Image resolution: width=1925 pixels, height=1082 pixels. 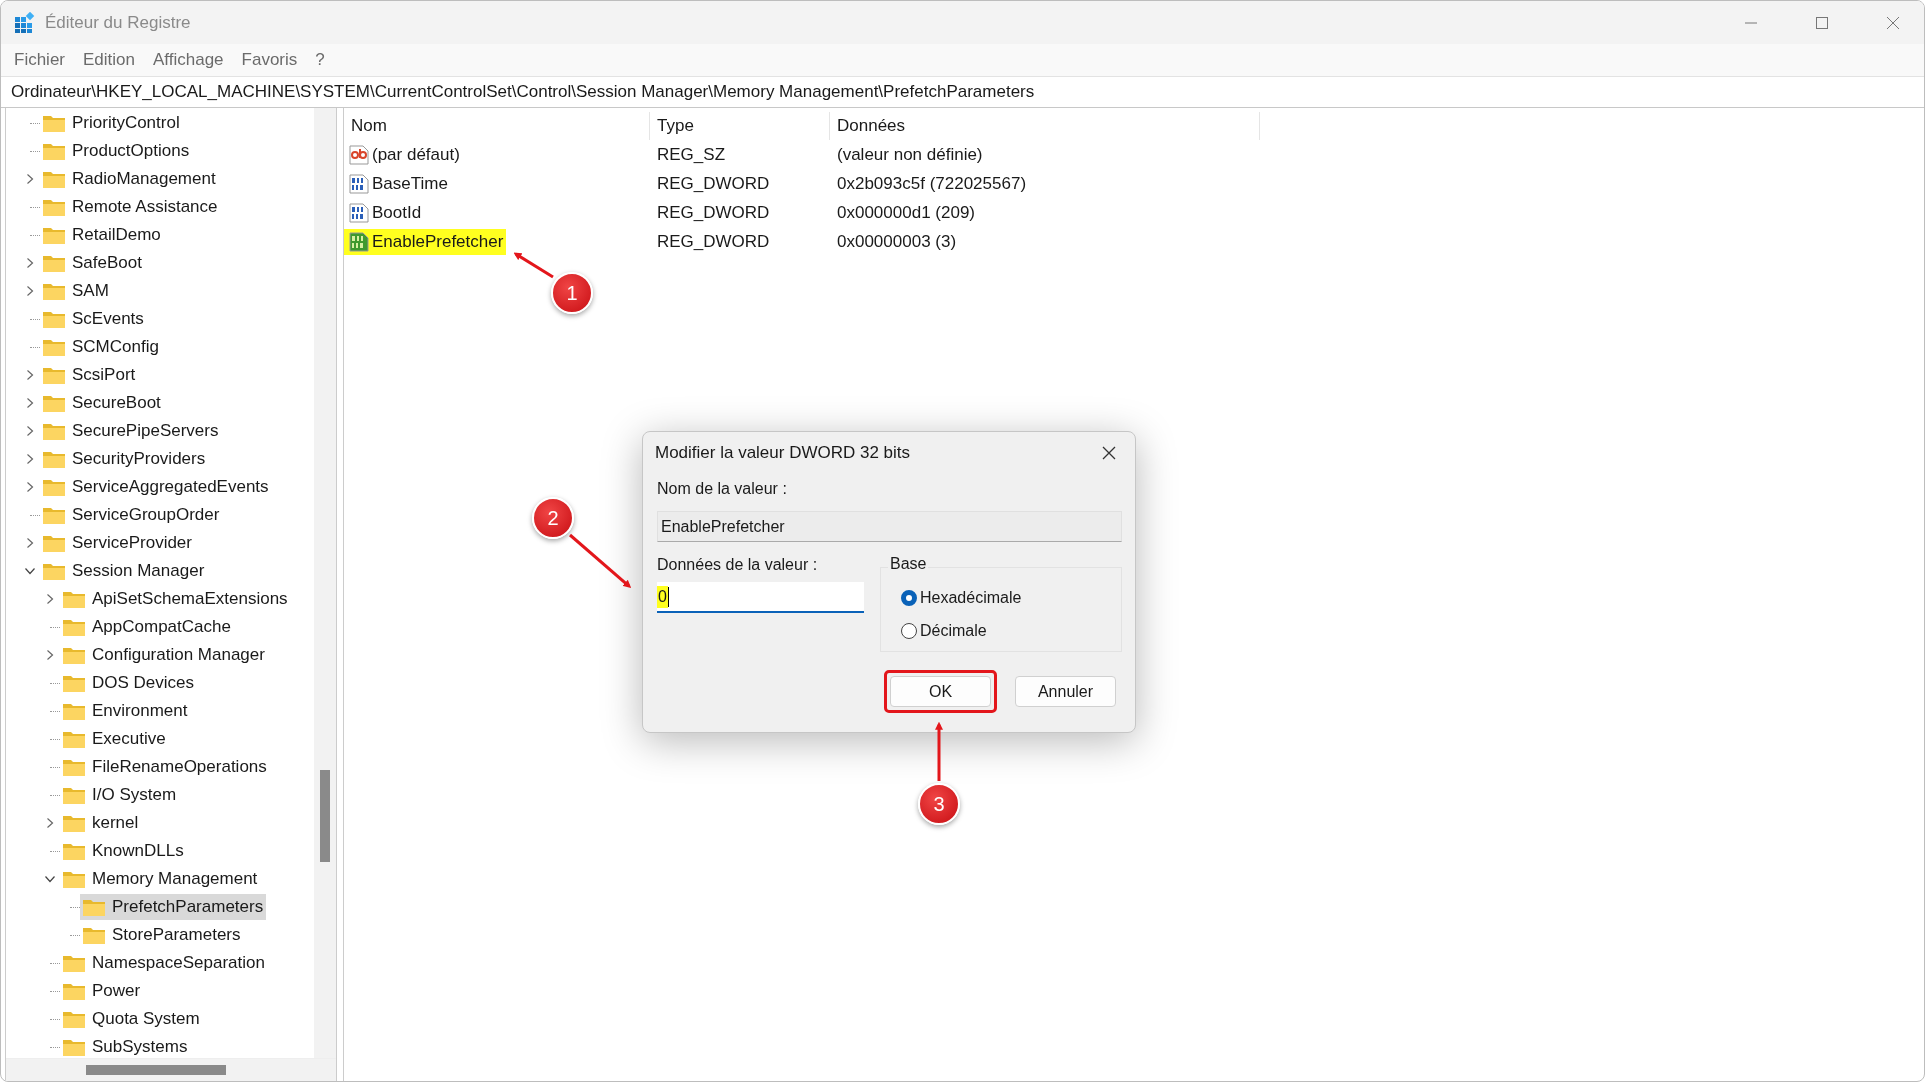 I want to click on tree-item: Quota System, so click(x=131, y=1019).